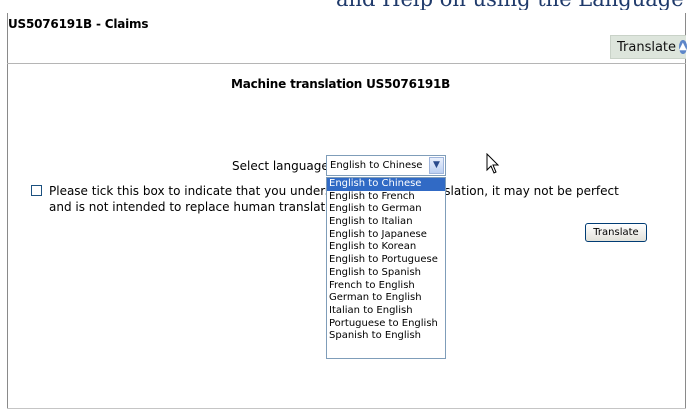 The image size is (688, 415). Describe the element at coordinates (346, 408) in the screenshot. I see `bottom-divider` at that location.